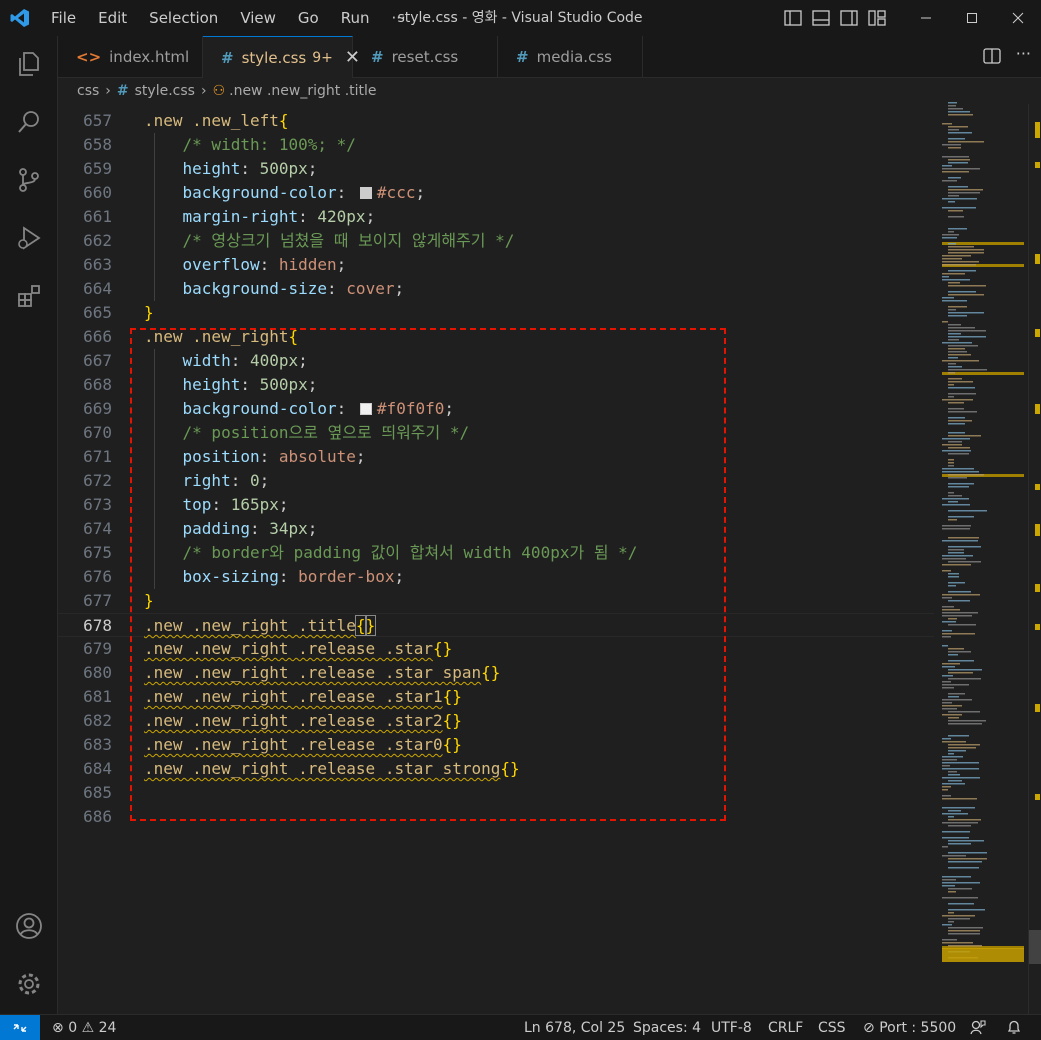 The width and height of the screenshot is (1041, 1040). What do you see at coordinates (149, 57) in the screenshot?
I see `tab-label: index.html` at bounding box center [149, 57].